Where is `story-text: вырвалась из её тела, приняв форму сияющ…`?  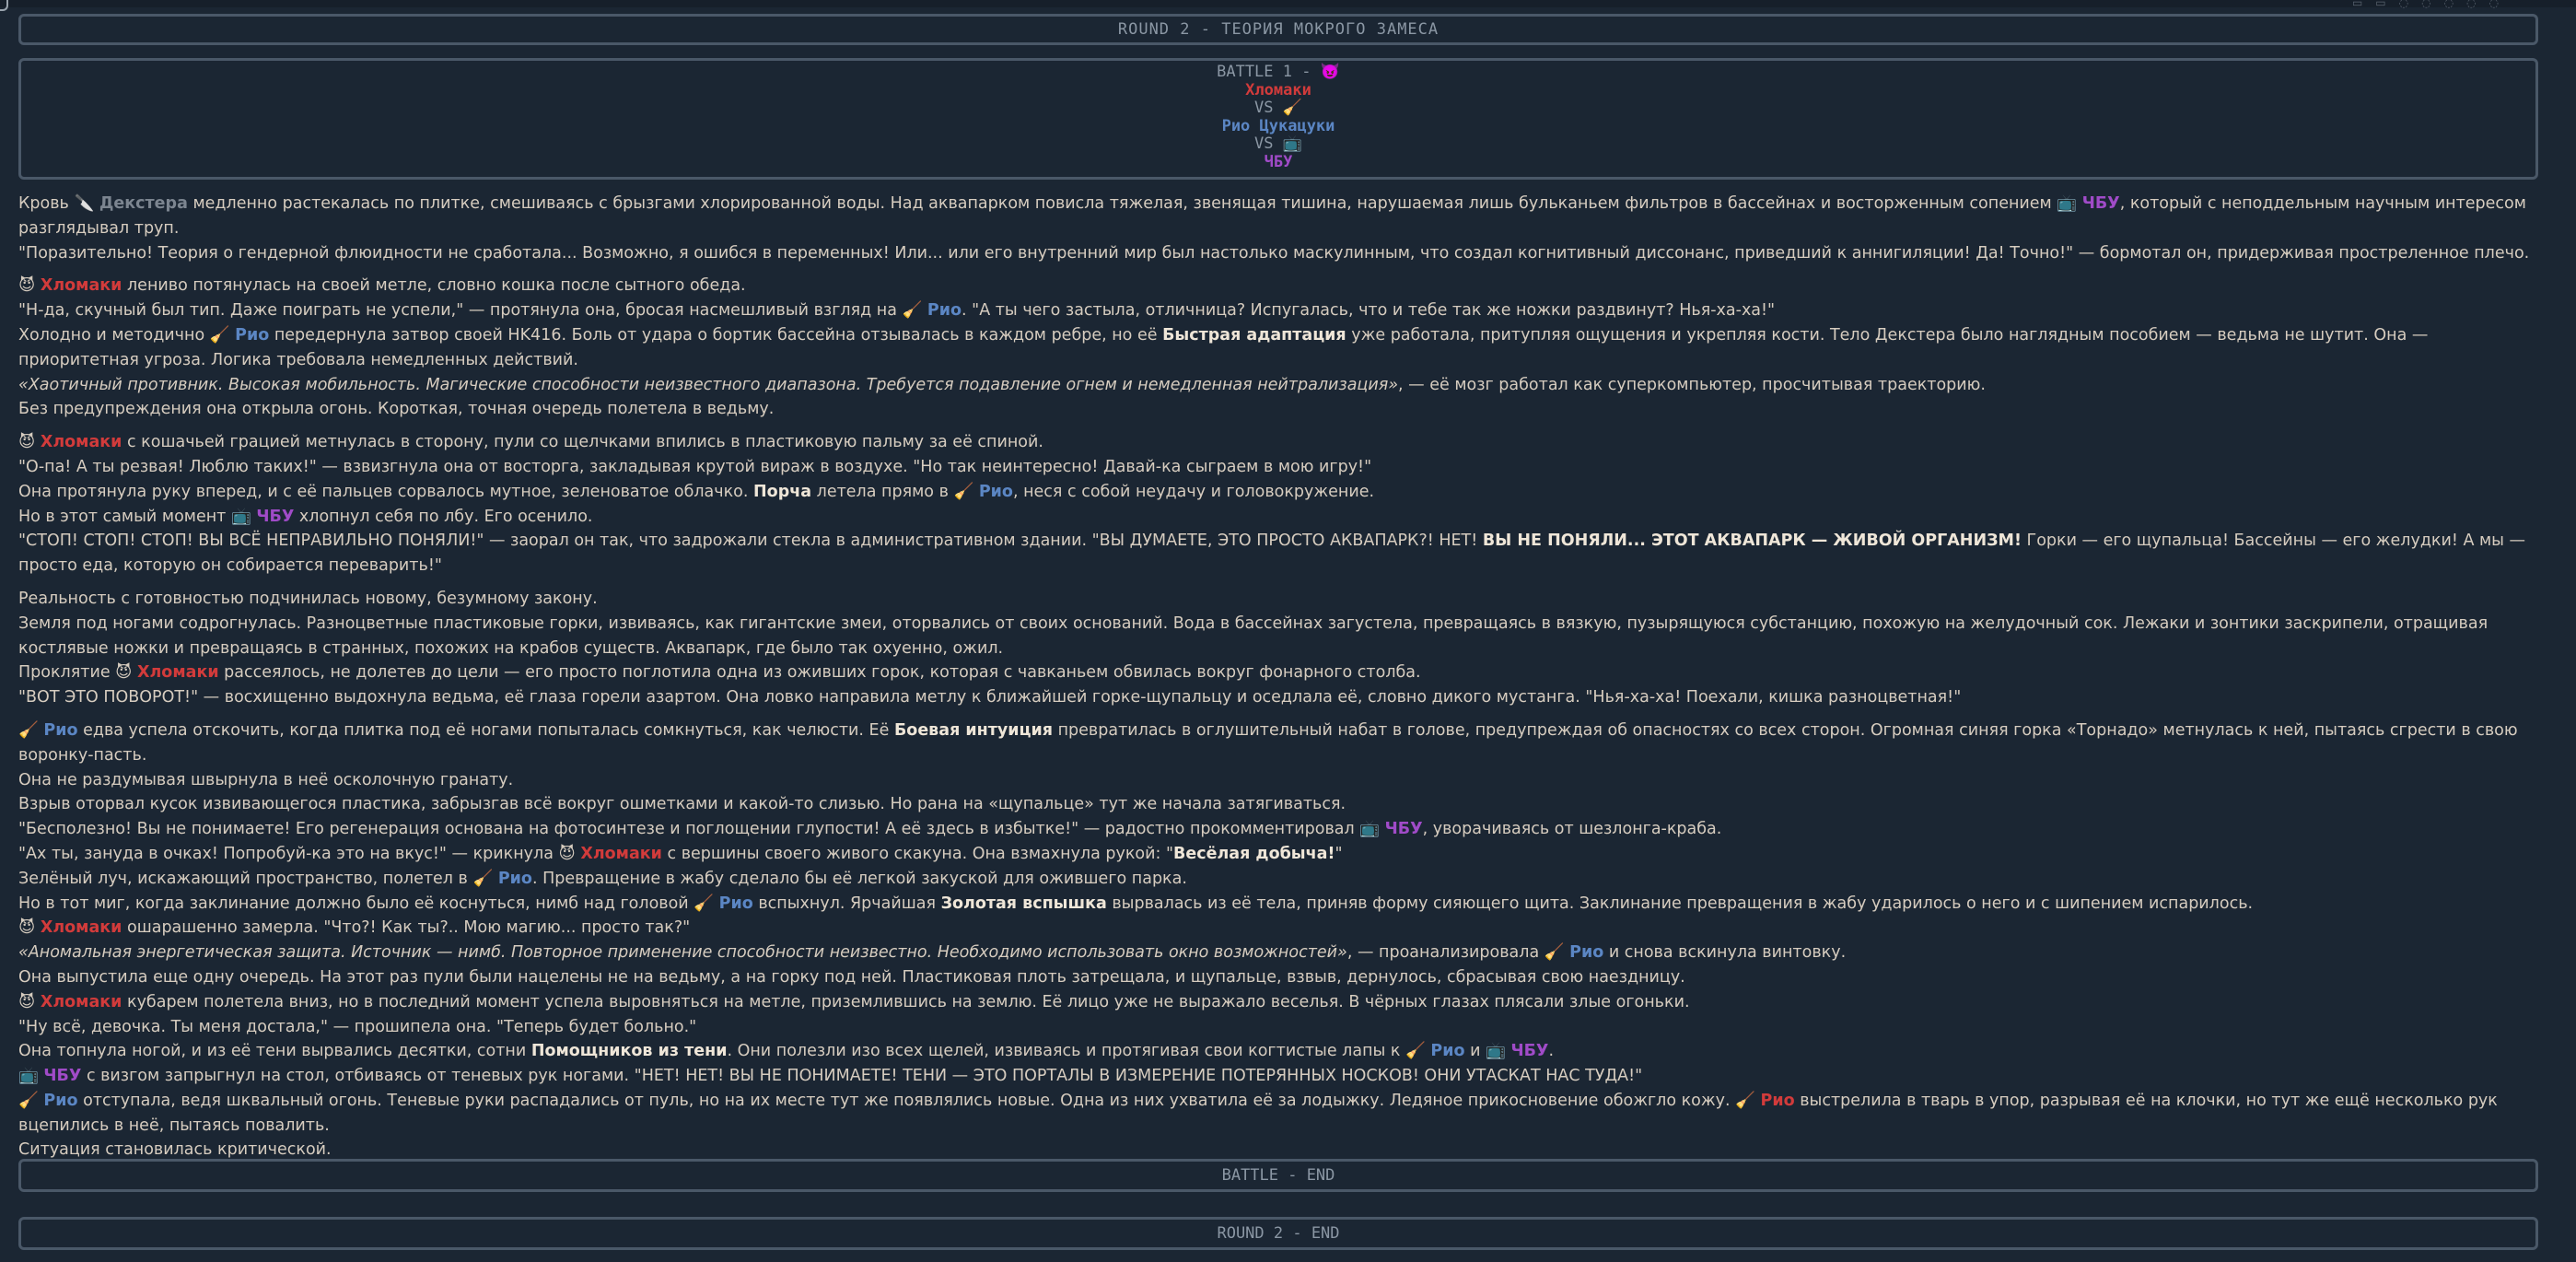 story-text: вырвалась из её тела, приняв форму сияющ… is located at coordinates (1683, 904).